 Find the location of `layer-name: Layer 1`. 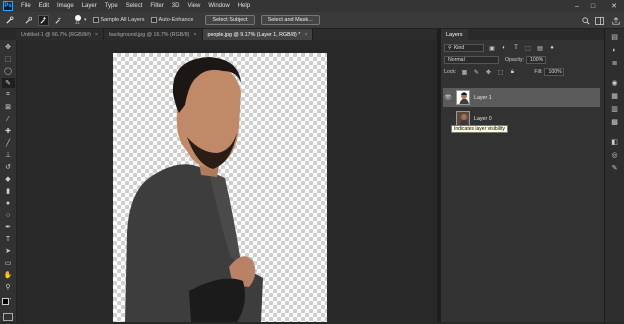

layer-name: Layer 1 is located at coordinates (483, 97).